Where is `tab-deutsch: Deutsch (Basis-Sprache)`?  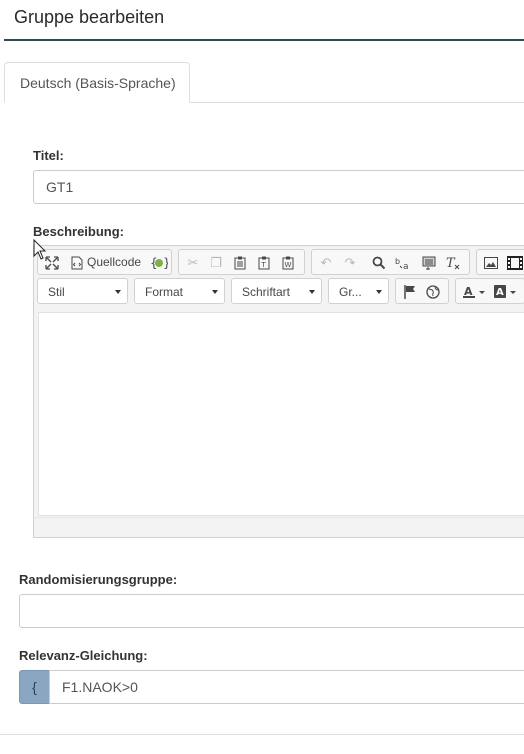
tab-deutsch: Deutsch (Basis-Sprache) is located at coordinates (97, 82).